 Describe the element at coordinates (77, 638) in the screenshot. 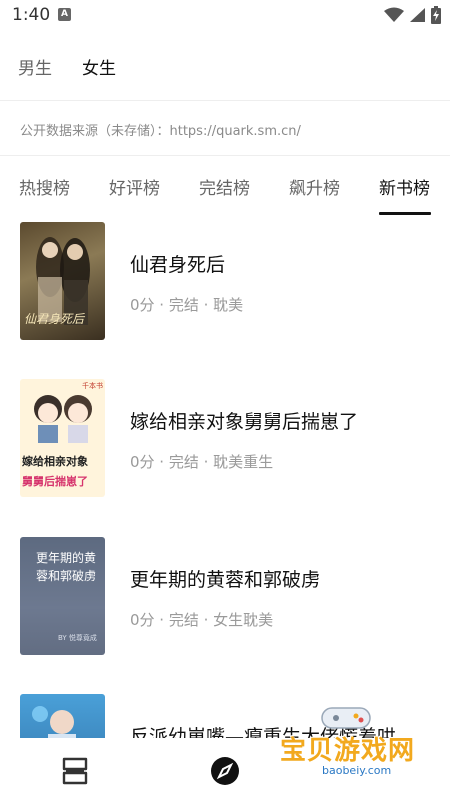

I see `cover-author: BY 悦尊竟成` at that location.